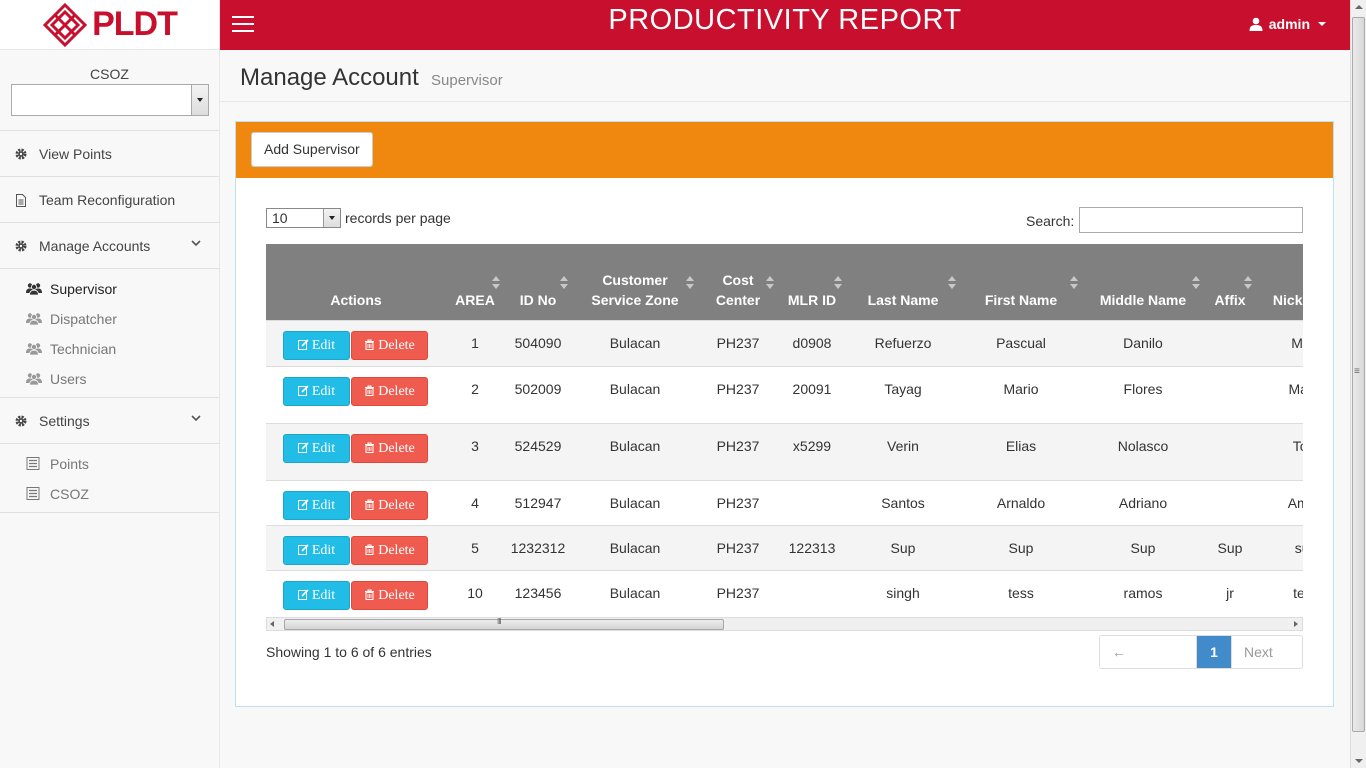 The image size is (1366, 768). I want to click on cell-cost-center: PH237, so click(738, 445).